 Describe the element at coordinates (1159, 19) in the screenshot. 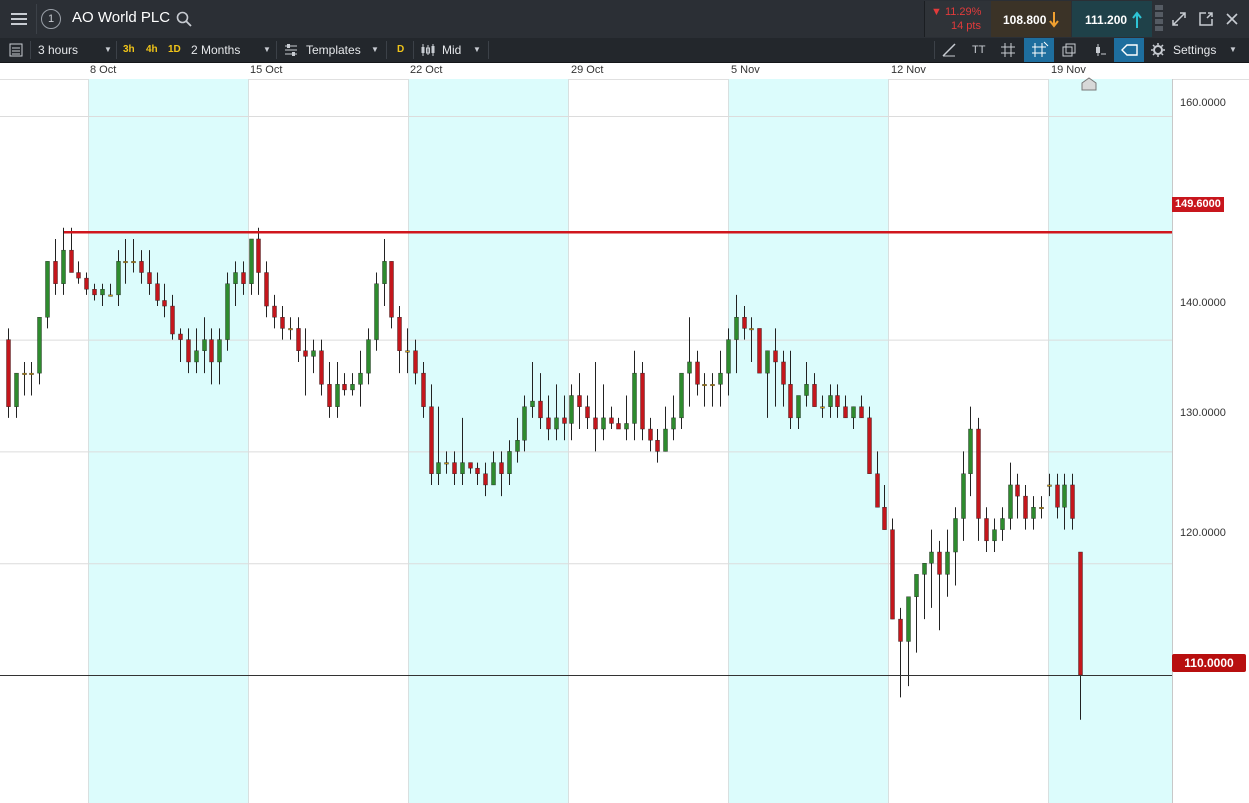

I see `depth-bars-icon` at that location.